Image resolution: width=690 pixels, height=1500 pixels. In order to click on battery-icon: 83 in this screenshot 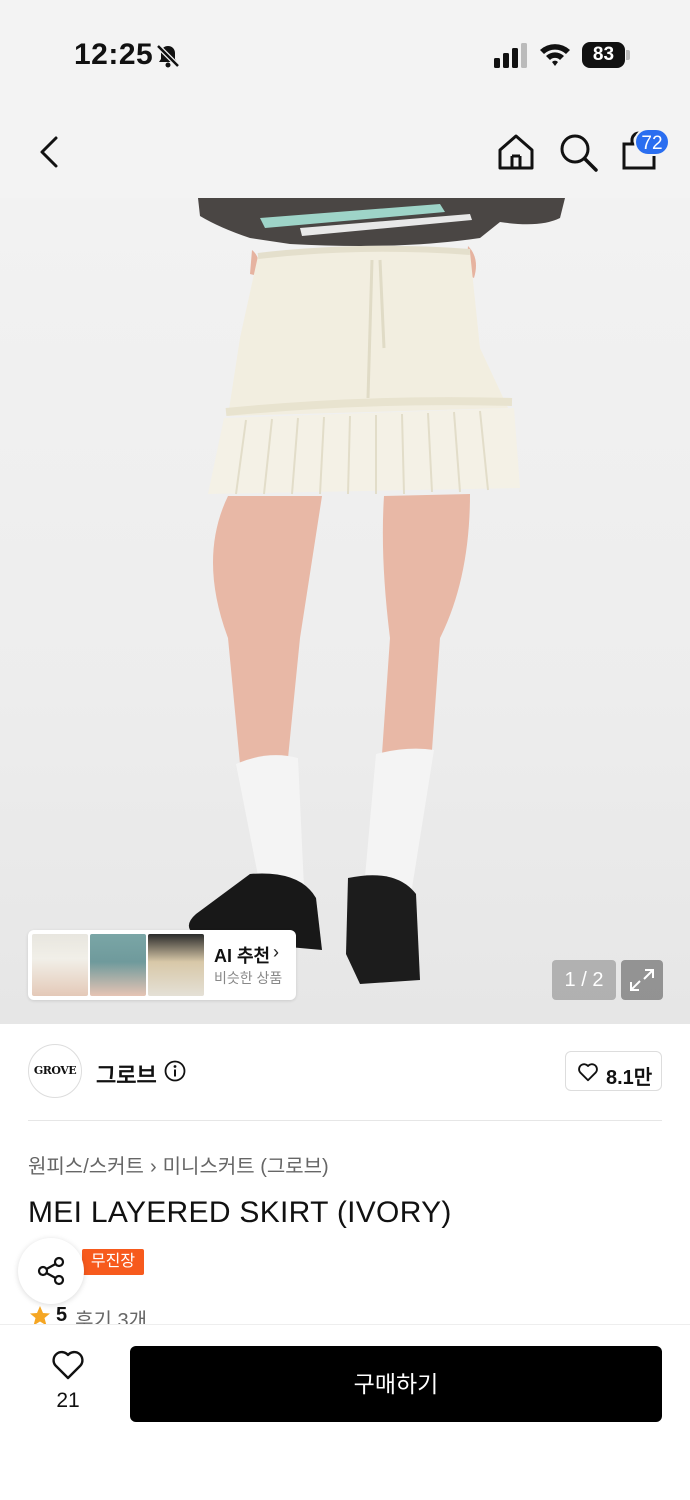, I will do `click(606, 55)`.